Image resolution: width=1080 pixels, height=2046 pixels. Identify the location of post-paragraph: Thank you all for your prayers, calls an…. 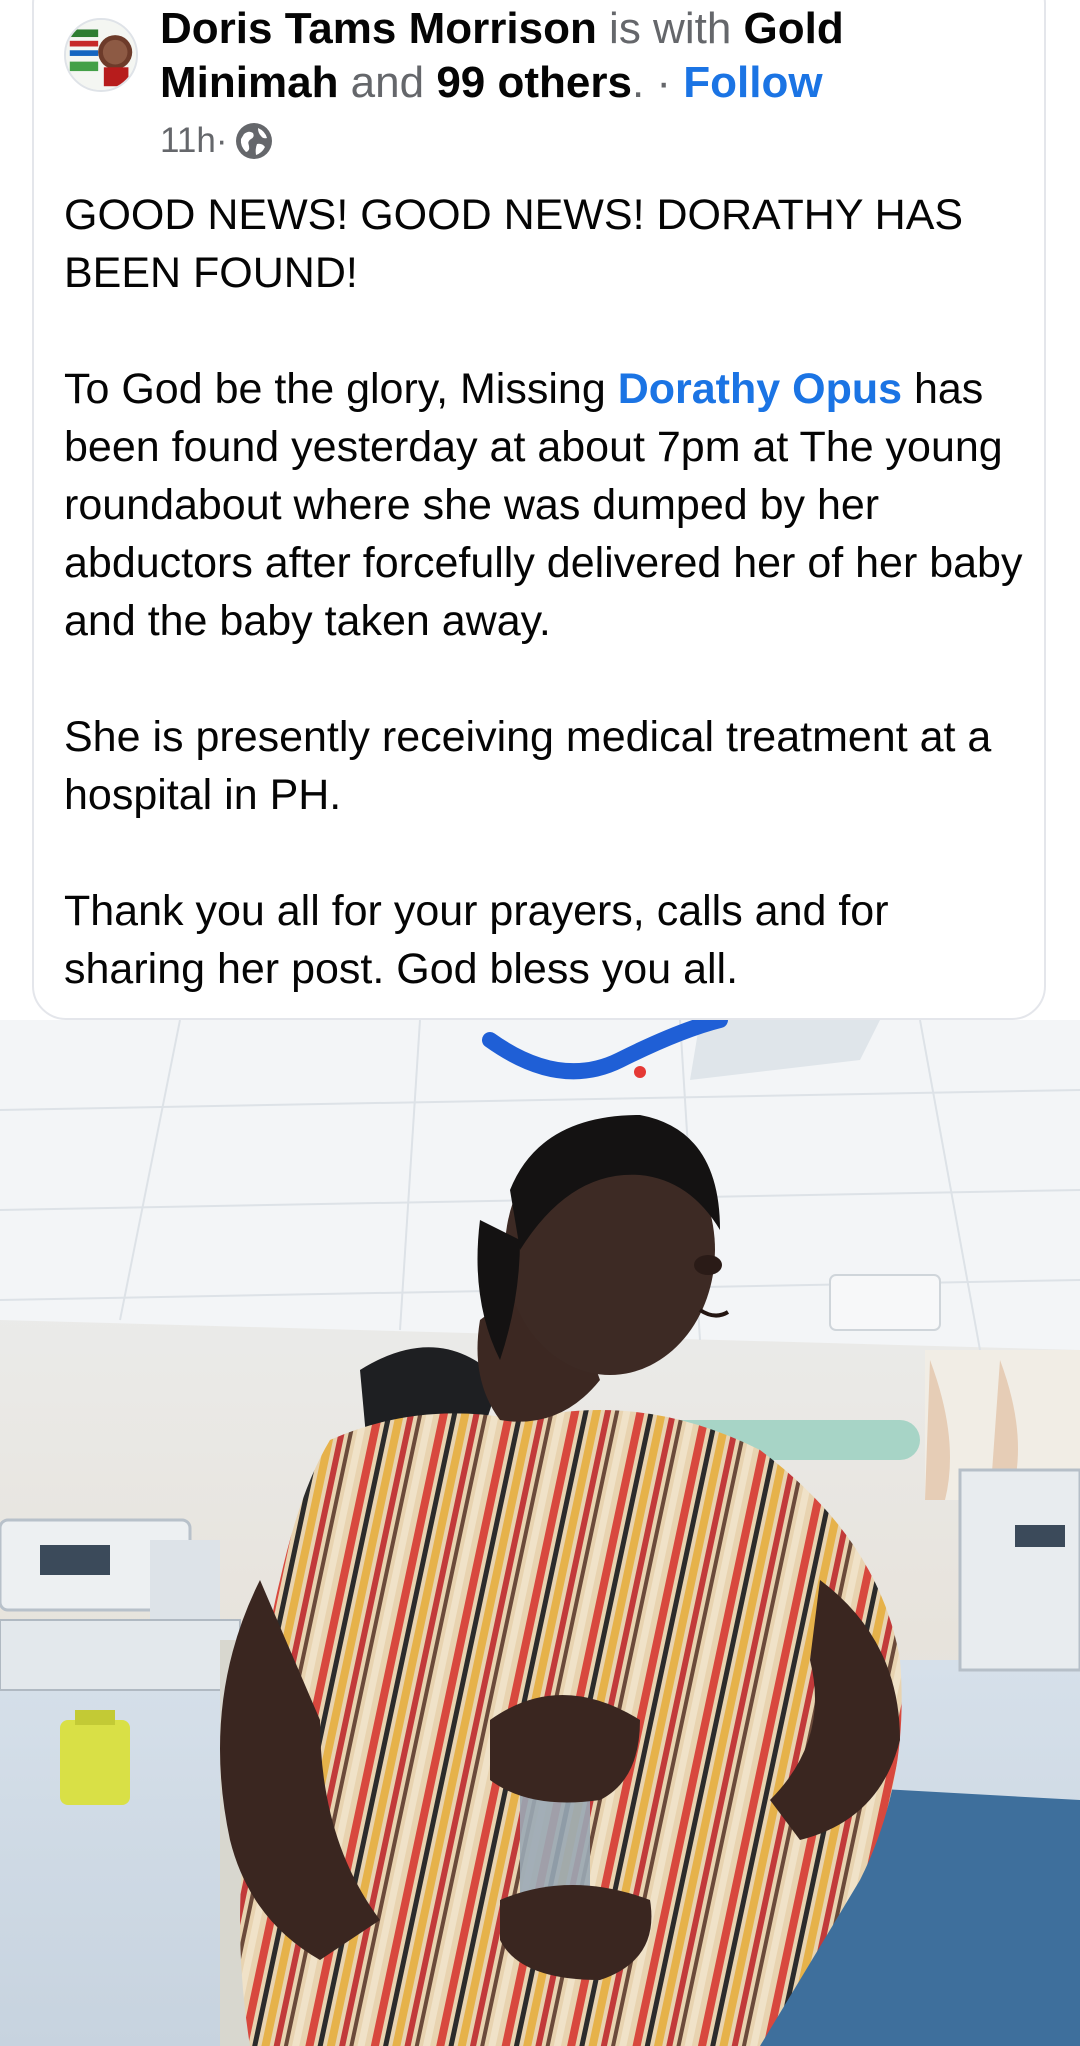
(476, 940).